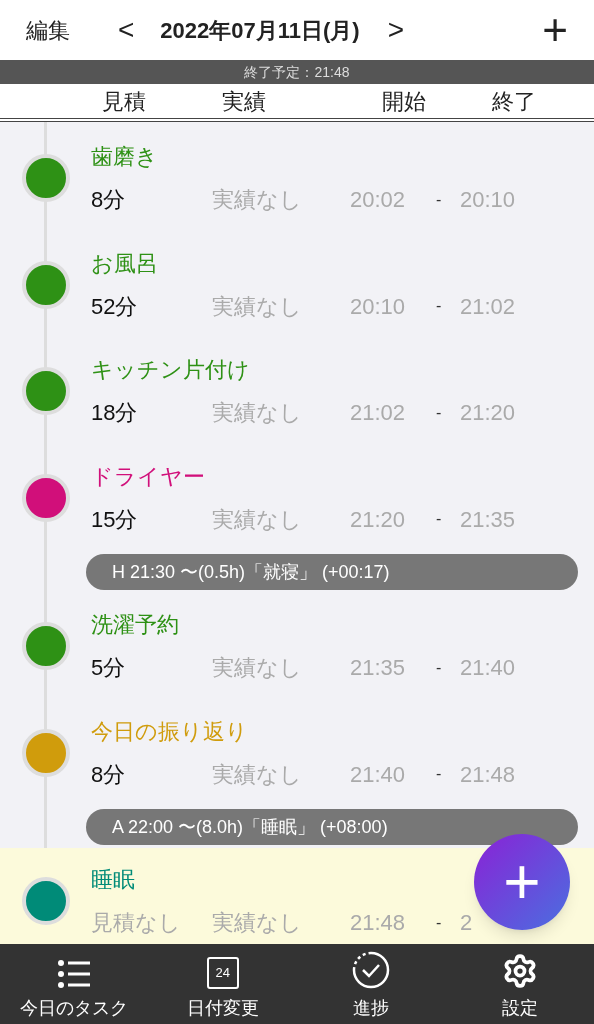 The width and height of the screenshot is (594, 1024). I want to click on estimate: 52分, so click(115, 306).